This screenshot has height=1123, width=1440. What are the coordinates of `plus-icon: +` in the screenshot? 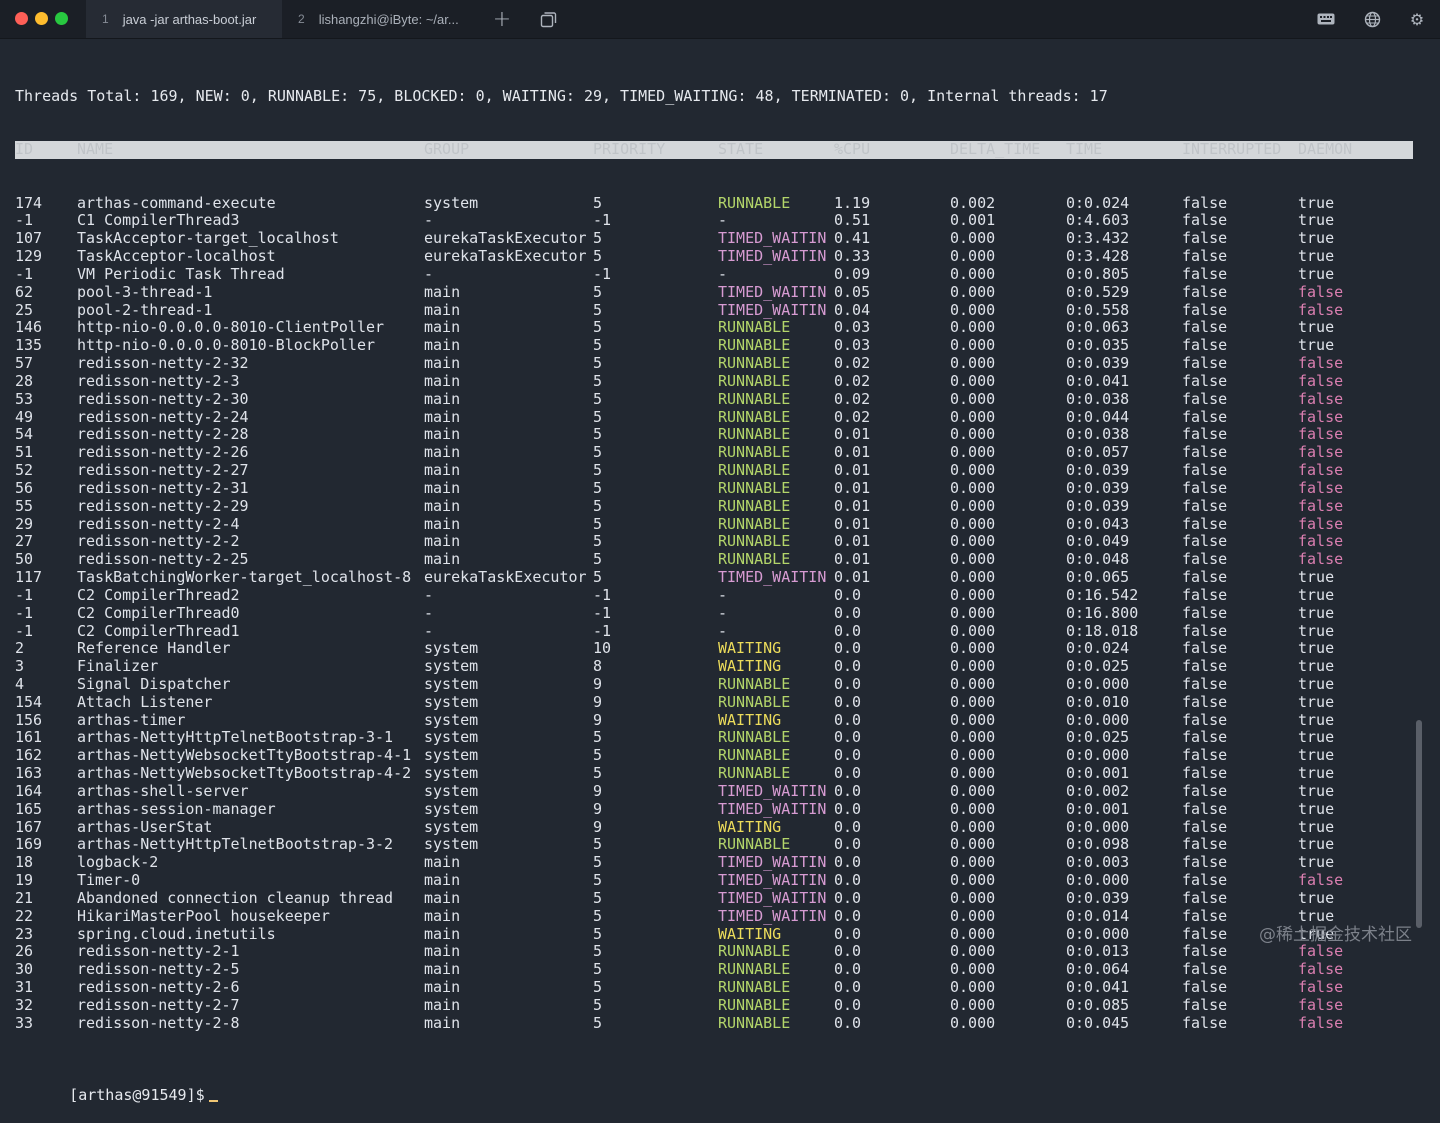 It's located at (502, 19).